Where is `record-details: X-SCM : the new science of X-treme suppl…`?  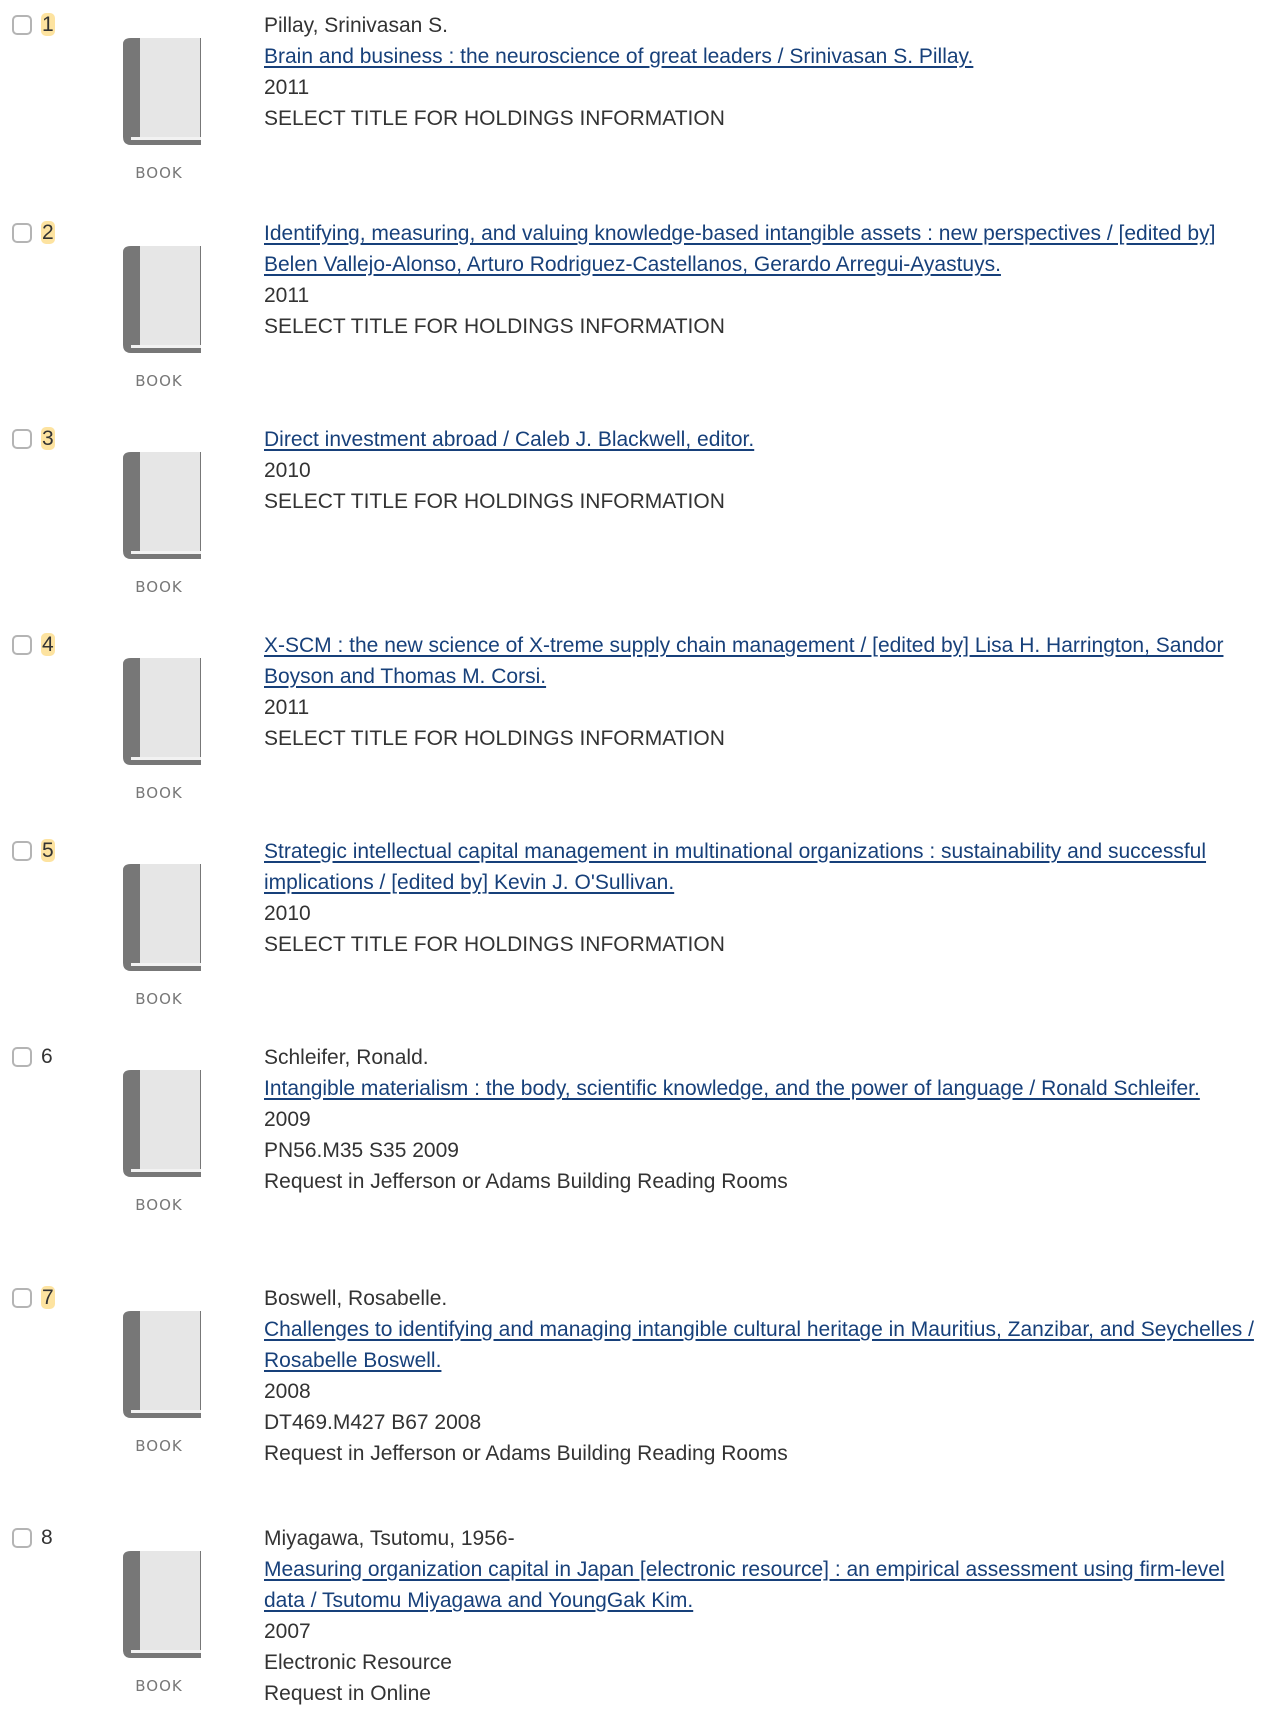 record-details: X-SCM : the new science of X-treme suppl… is located at coordinates (759, 692).